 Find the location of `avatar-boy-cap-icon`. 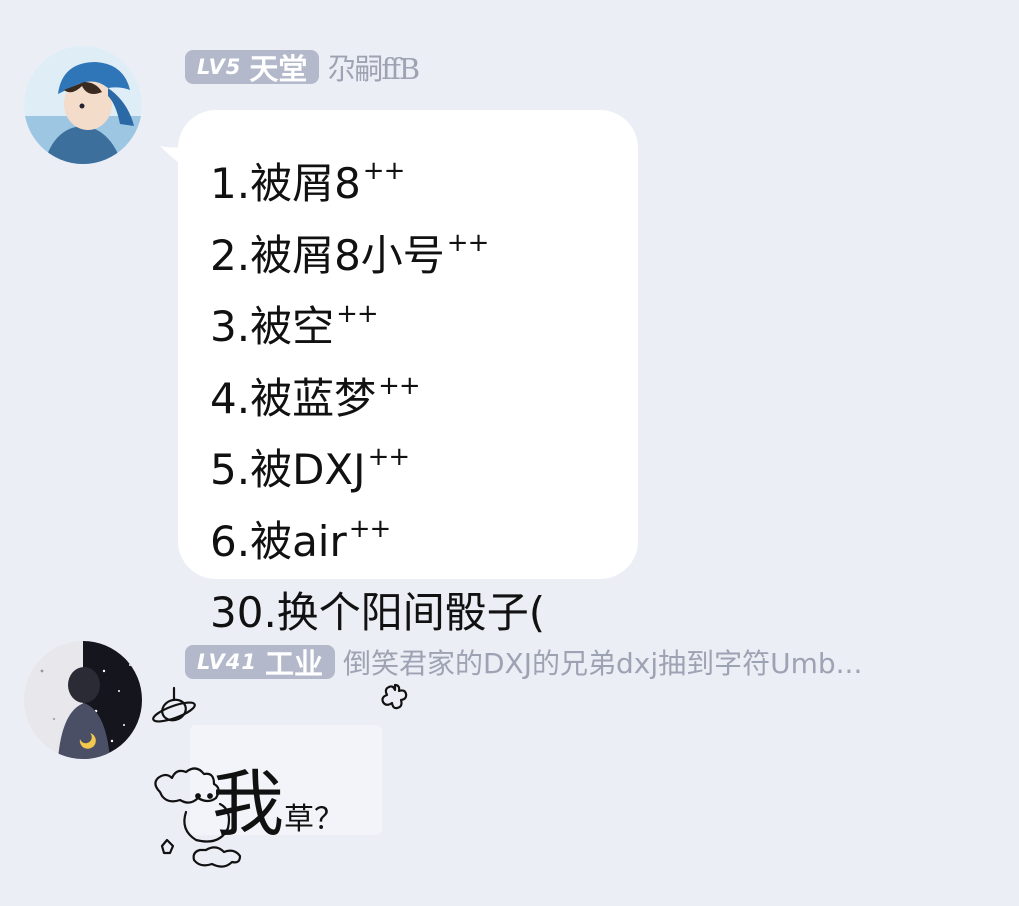

avatar-boy-cap-icon is located at coordinates (83, 105).